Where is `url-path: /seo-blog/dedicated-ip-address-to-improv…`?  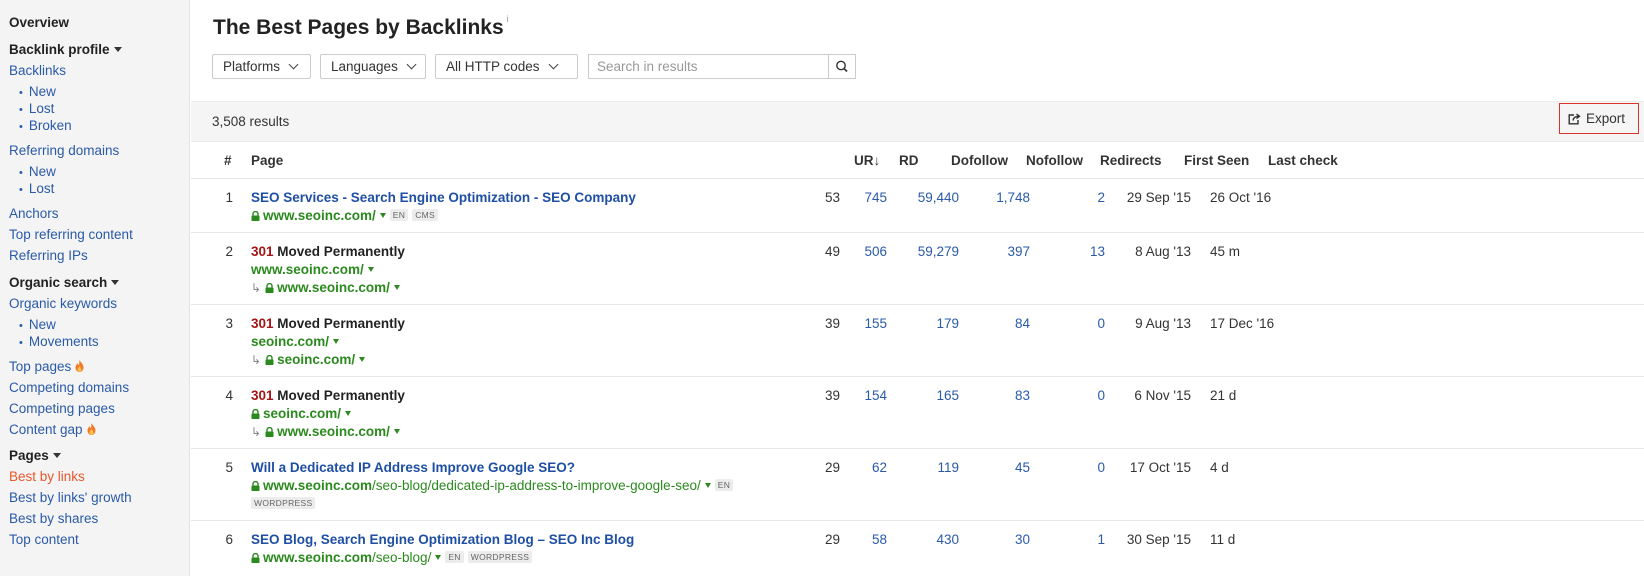 url-path: /seo-blog/dedicated-ip-address-to-improv… is located at coordinates (536, 485).